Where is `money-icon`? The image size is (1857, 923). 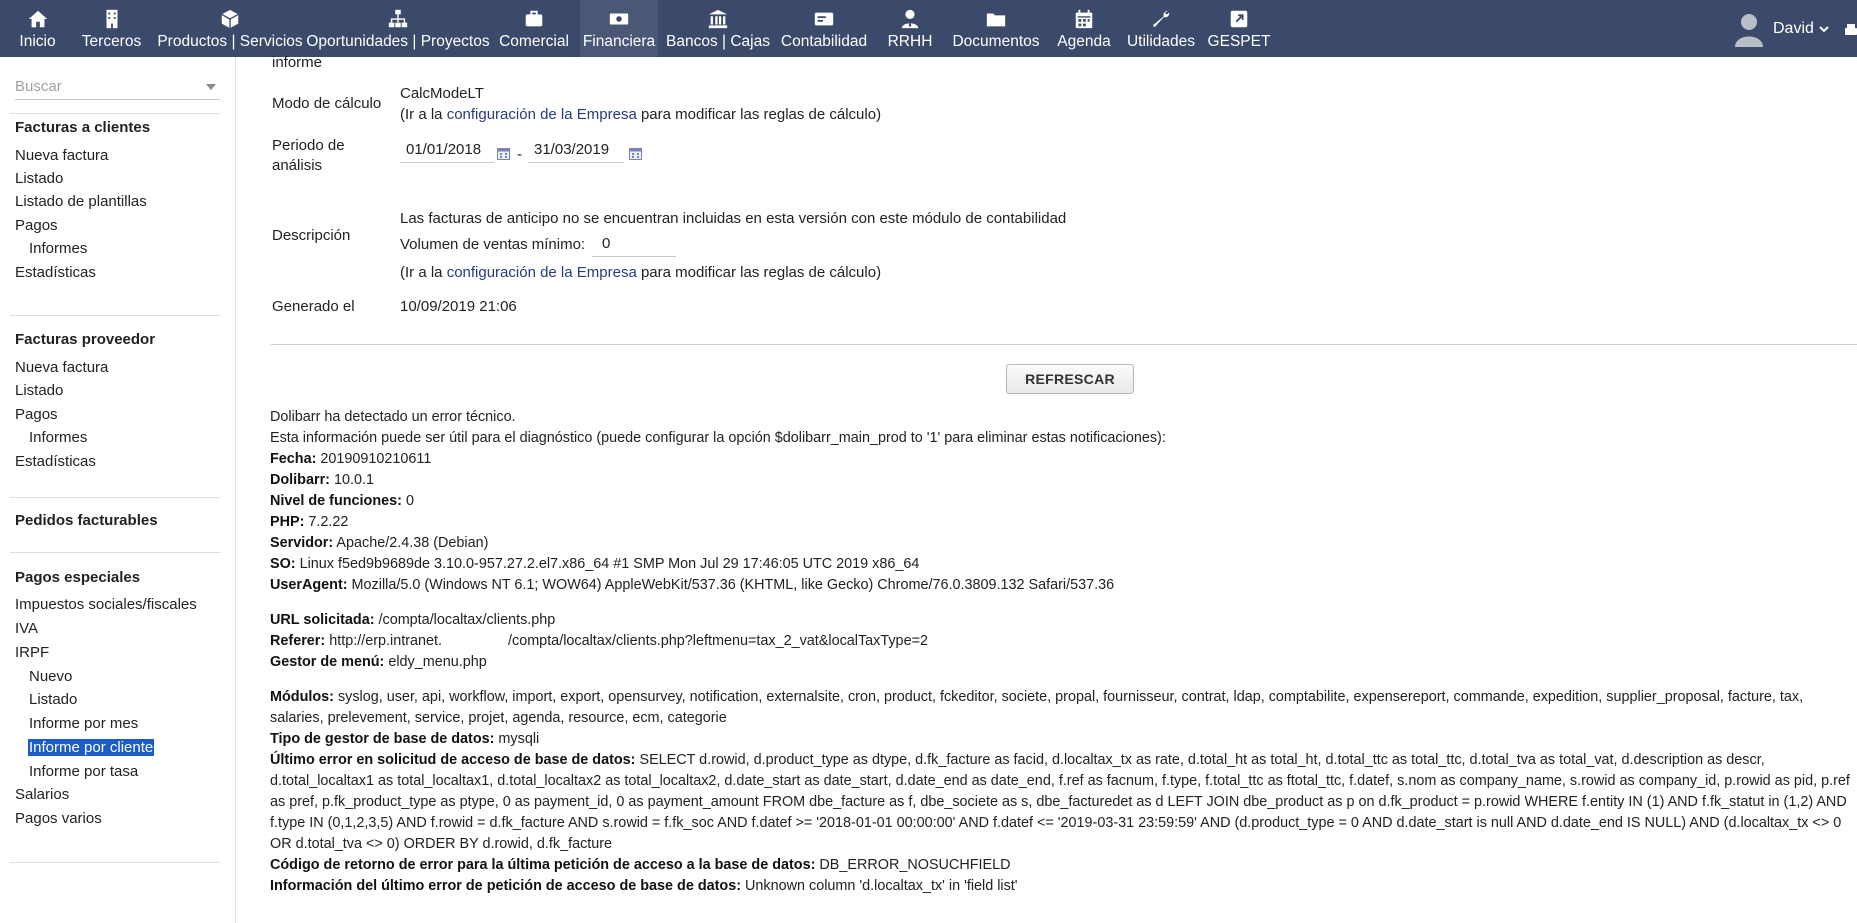
money-icon is located at coordinates (619, 19).